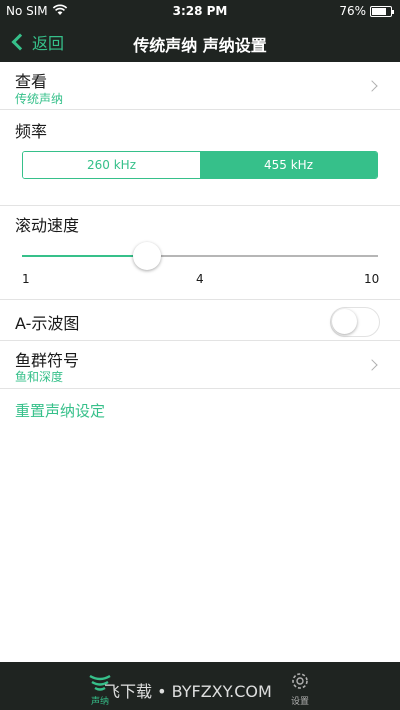 Image resolution: width=400 pixels, height=710 pixels. I want to click on frequency-title: 频率, so click(31, 131).